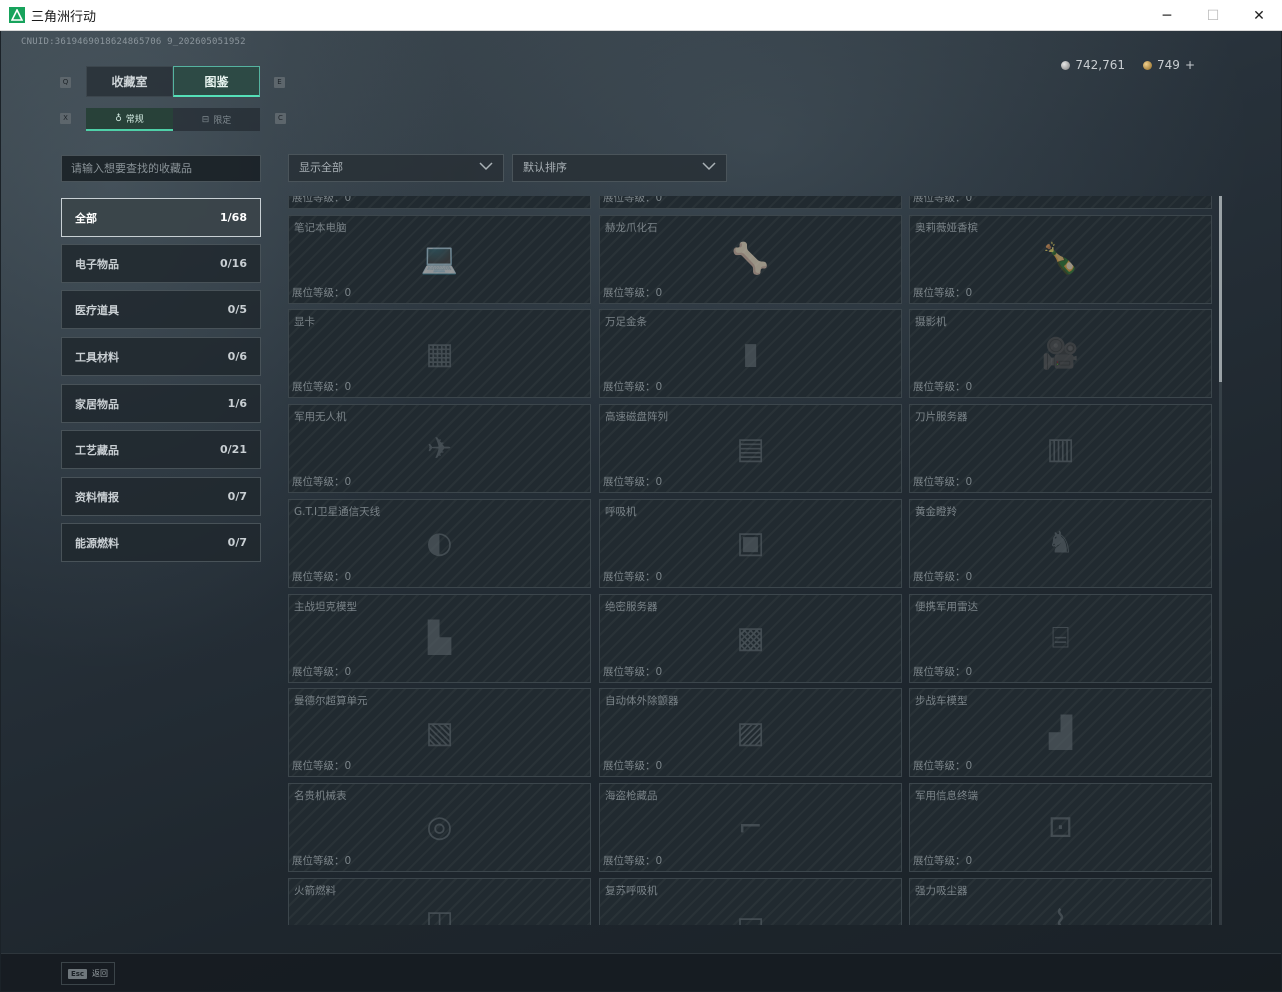 This screenshot has width=1282, height=992. I want to click on main-tabs: 收藏室 图鉴, so click(173, 81).